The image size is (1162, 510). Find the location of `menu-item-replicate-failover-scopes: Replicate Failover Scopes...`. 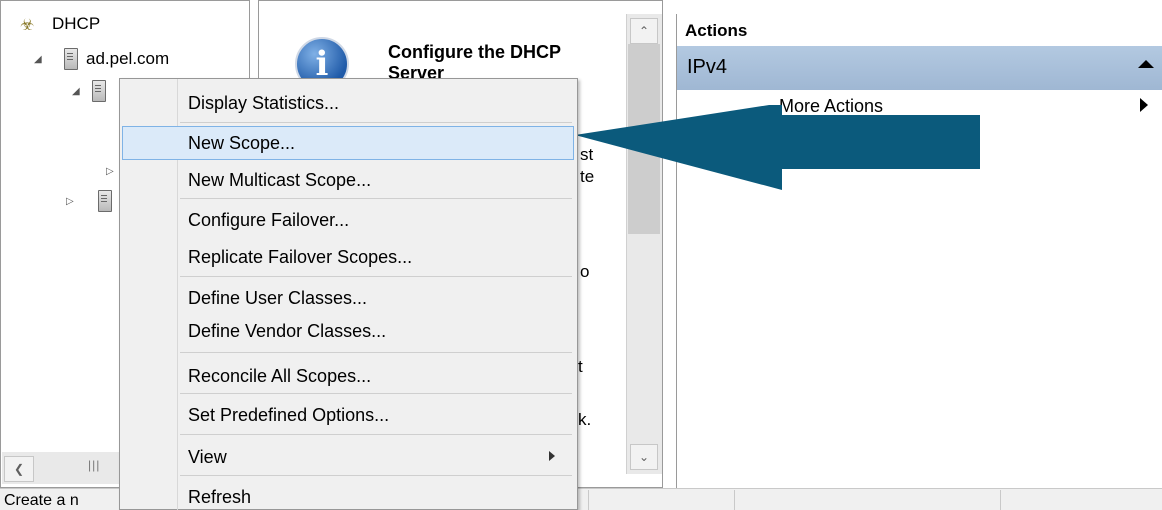

menu-item-replicate-failover-scopes: Replicate Failover Scopes... is located at coordinates (348, 257).